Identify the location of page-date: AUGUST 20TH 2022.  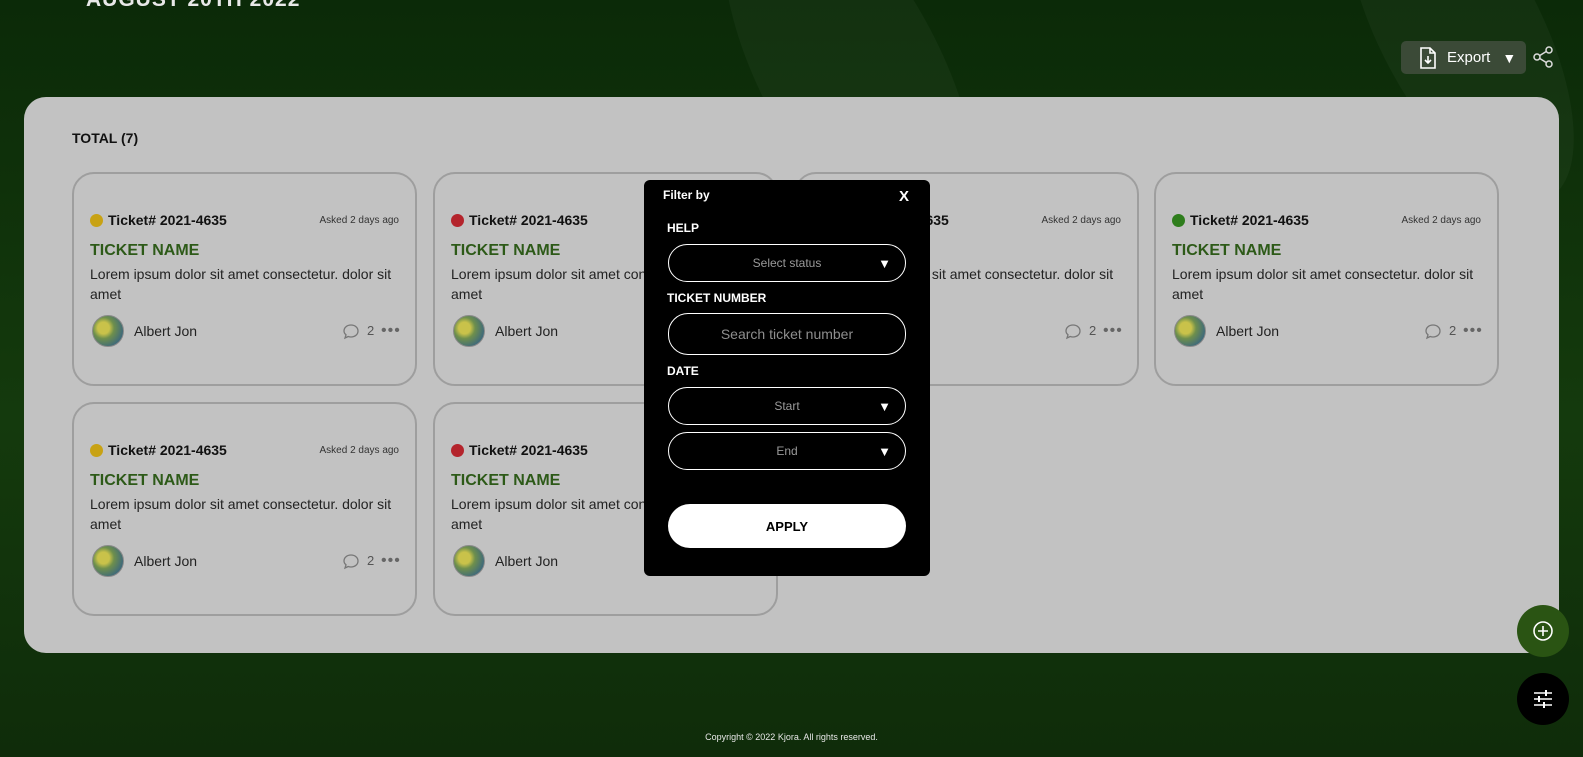
(193, 6).